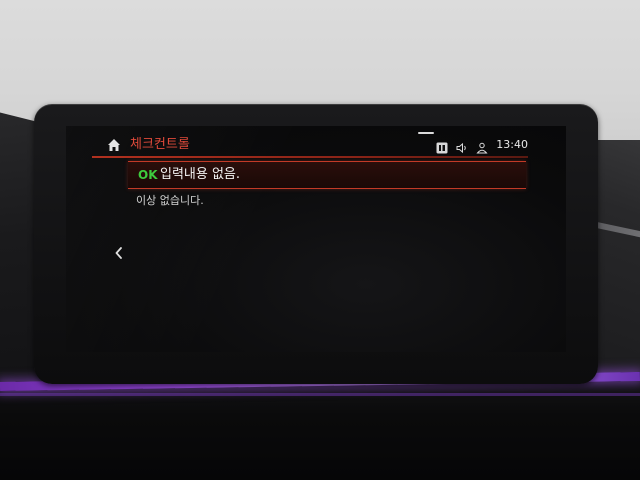 The height and width of the screenshot is (480, 640). What do you see at coordinates (320, 394) in the screenshot?
I see `ambient-light-glow` at bounding box center [320, 394].